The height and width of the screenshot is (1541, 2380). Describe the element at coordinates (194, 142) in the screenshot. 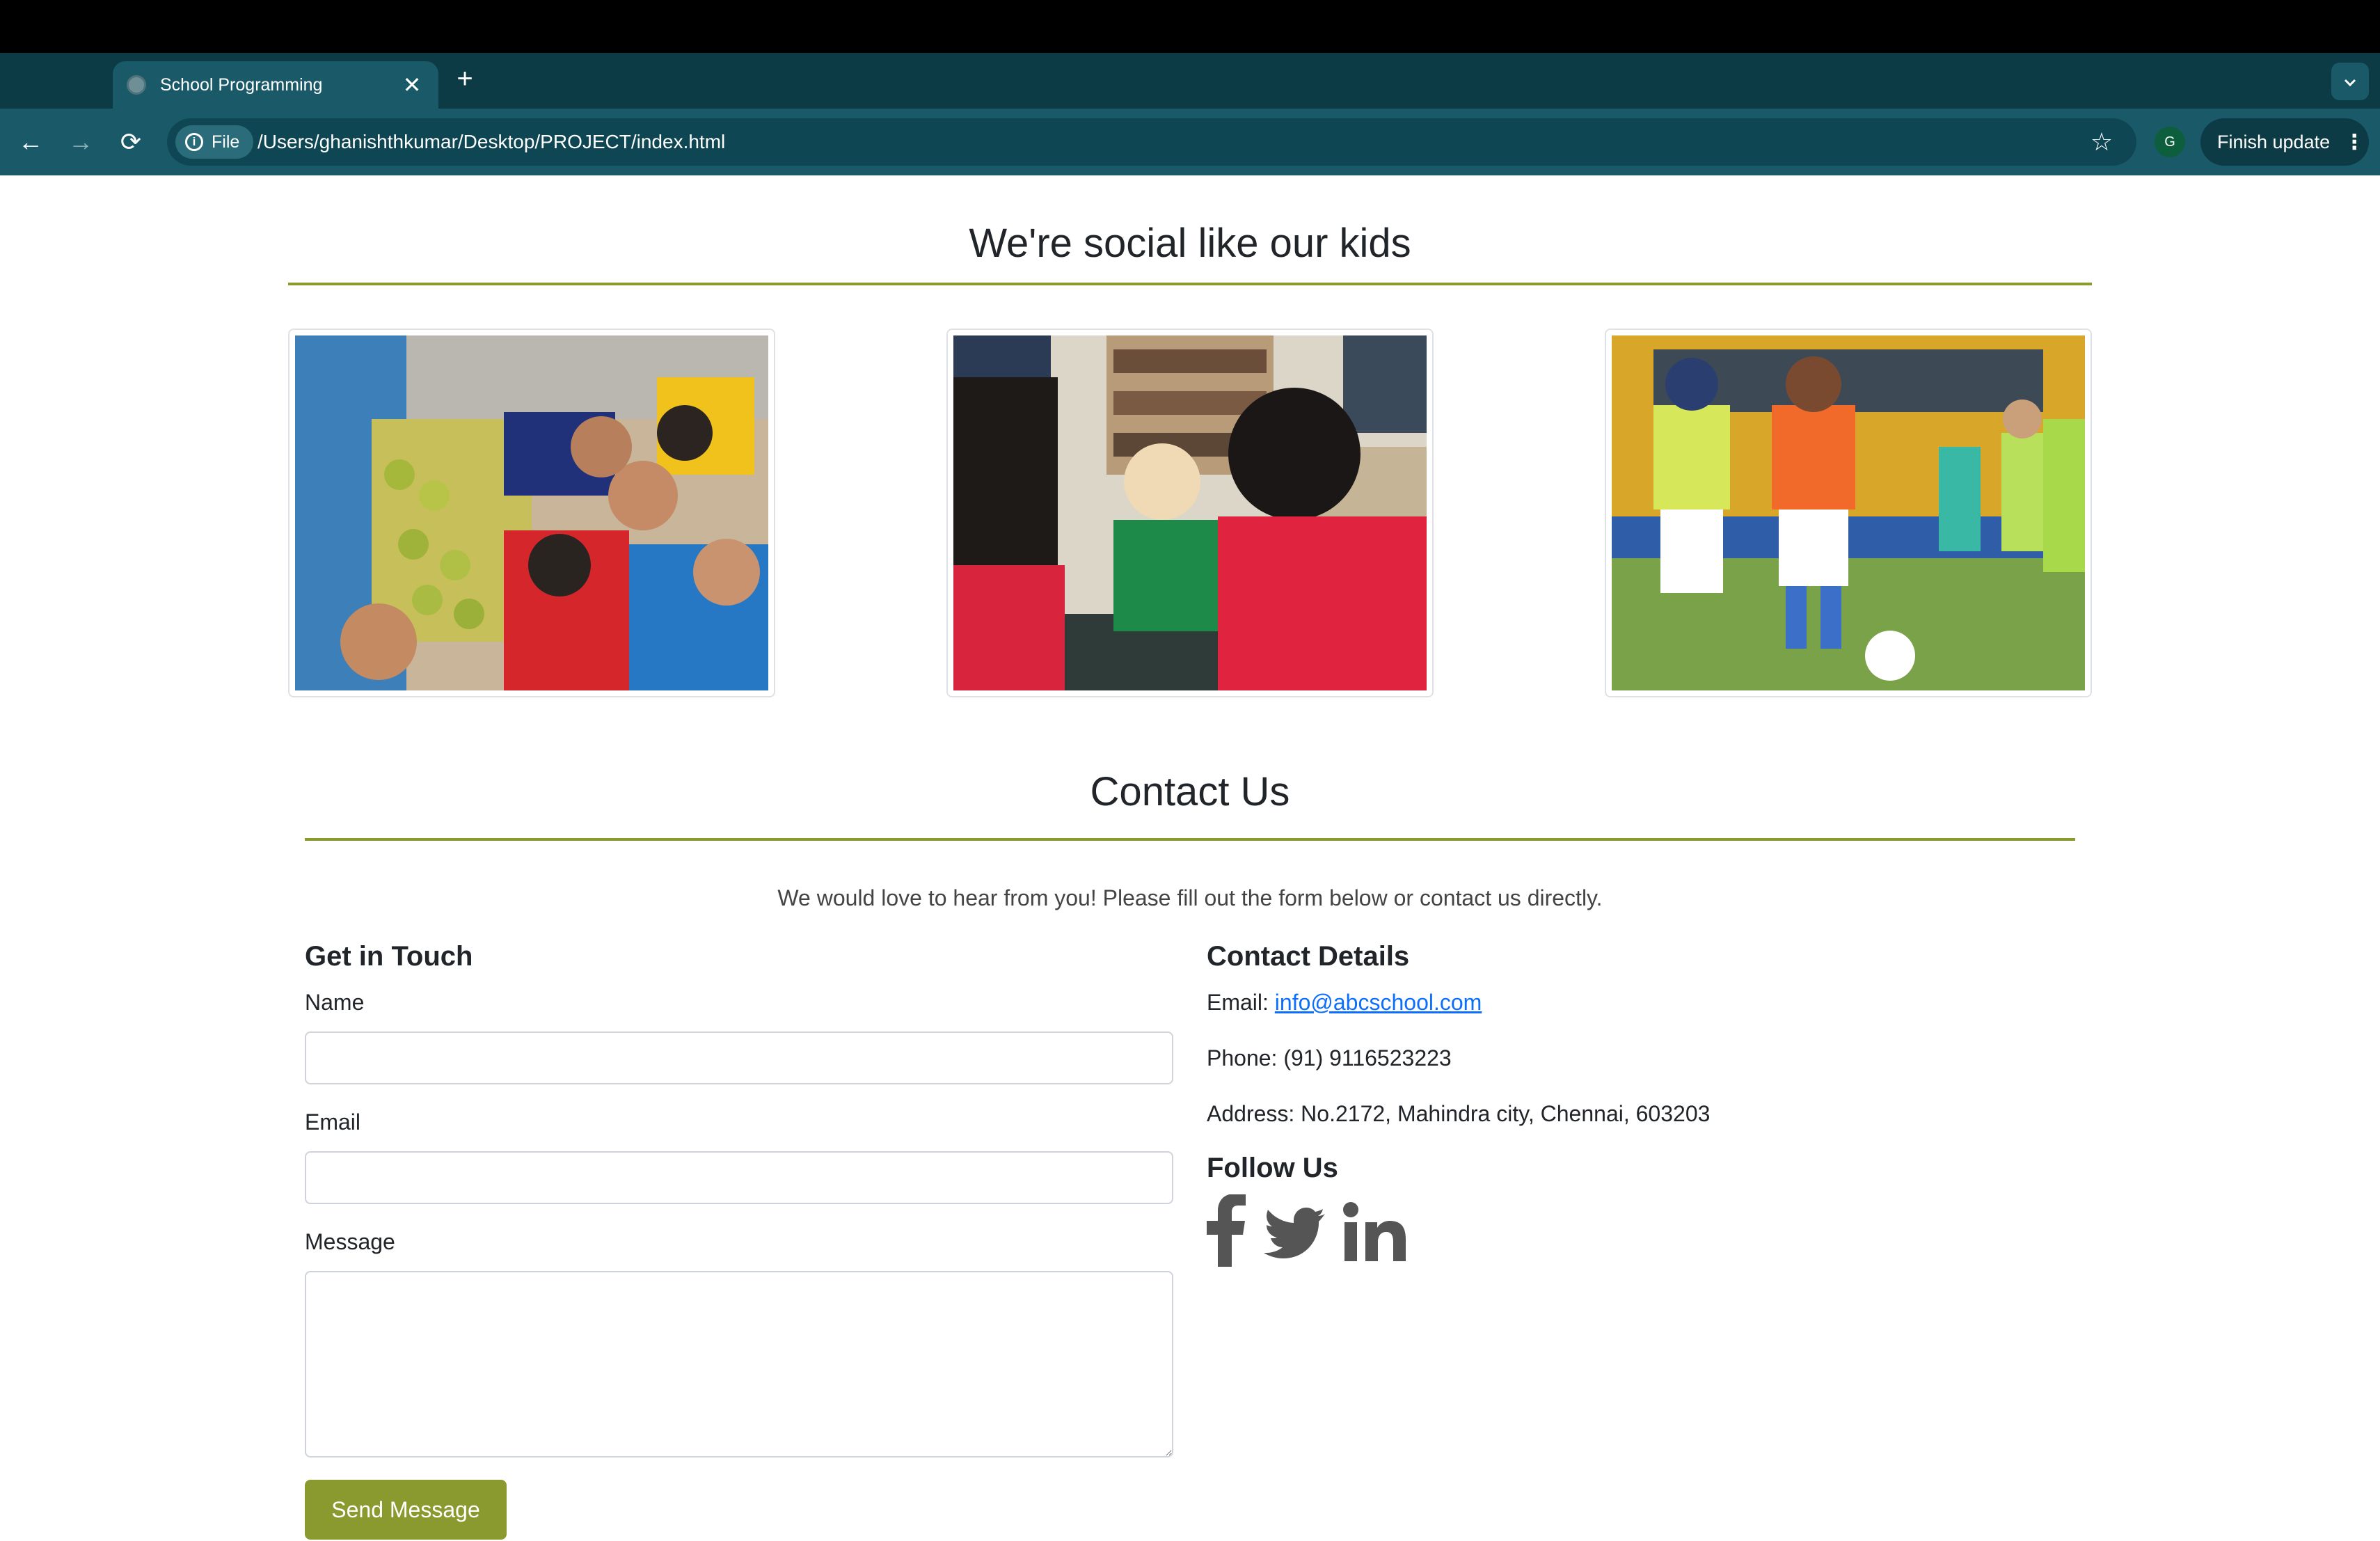

I see `info-icon: i` at that location.